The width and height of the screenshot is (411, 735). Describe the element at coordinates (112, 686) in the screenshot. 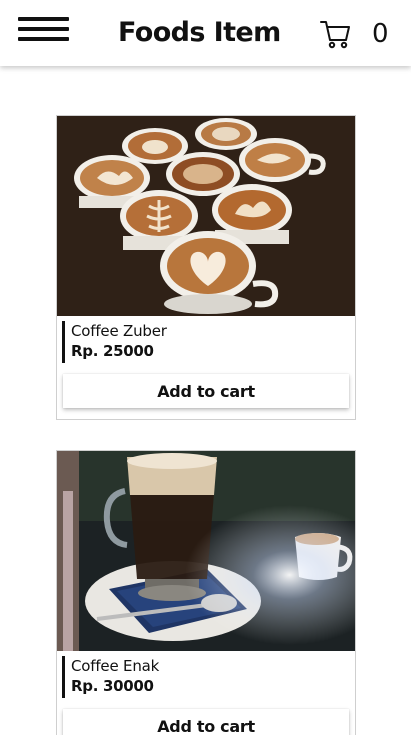

I see `product-price: Rp. 30000` at that location.